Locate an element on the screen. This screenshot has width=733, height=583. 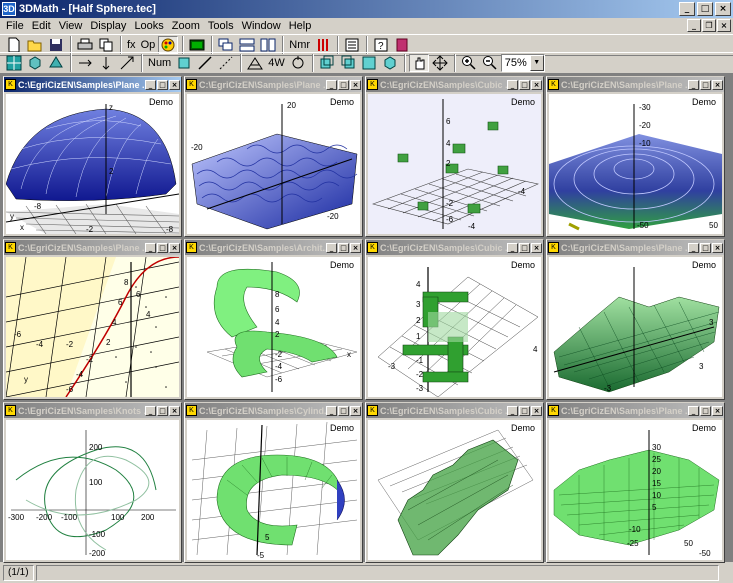
plot-canvas: -30 -20 -10 -50 50 Demo is located at coordinates (635, 164).